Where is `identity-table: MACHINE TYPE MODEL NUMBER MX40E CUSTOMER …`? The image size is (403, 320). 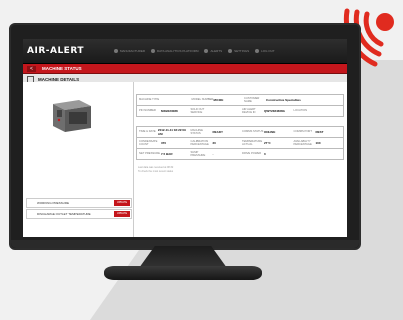
identity-table: MACHINE TYPE MODEL NUMBER MX40E CUSTOMER … is located at coordinates (240, 105).